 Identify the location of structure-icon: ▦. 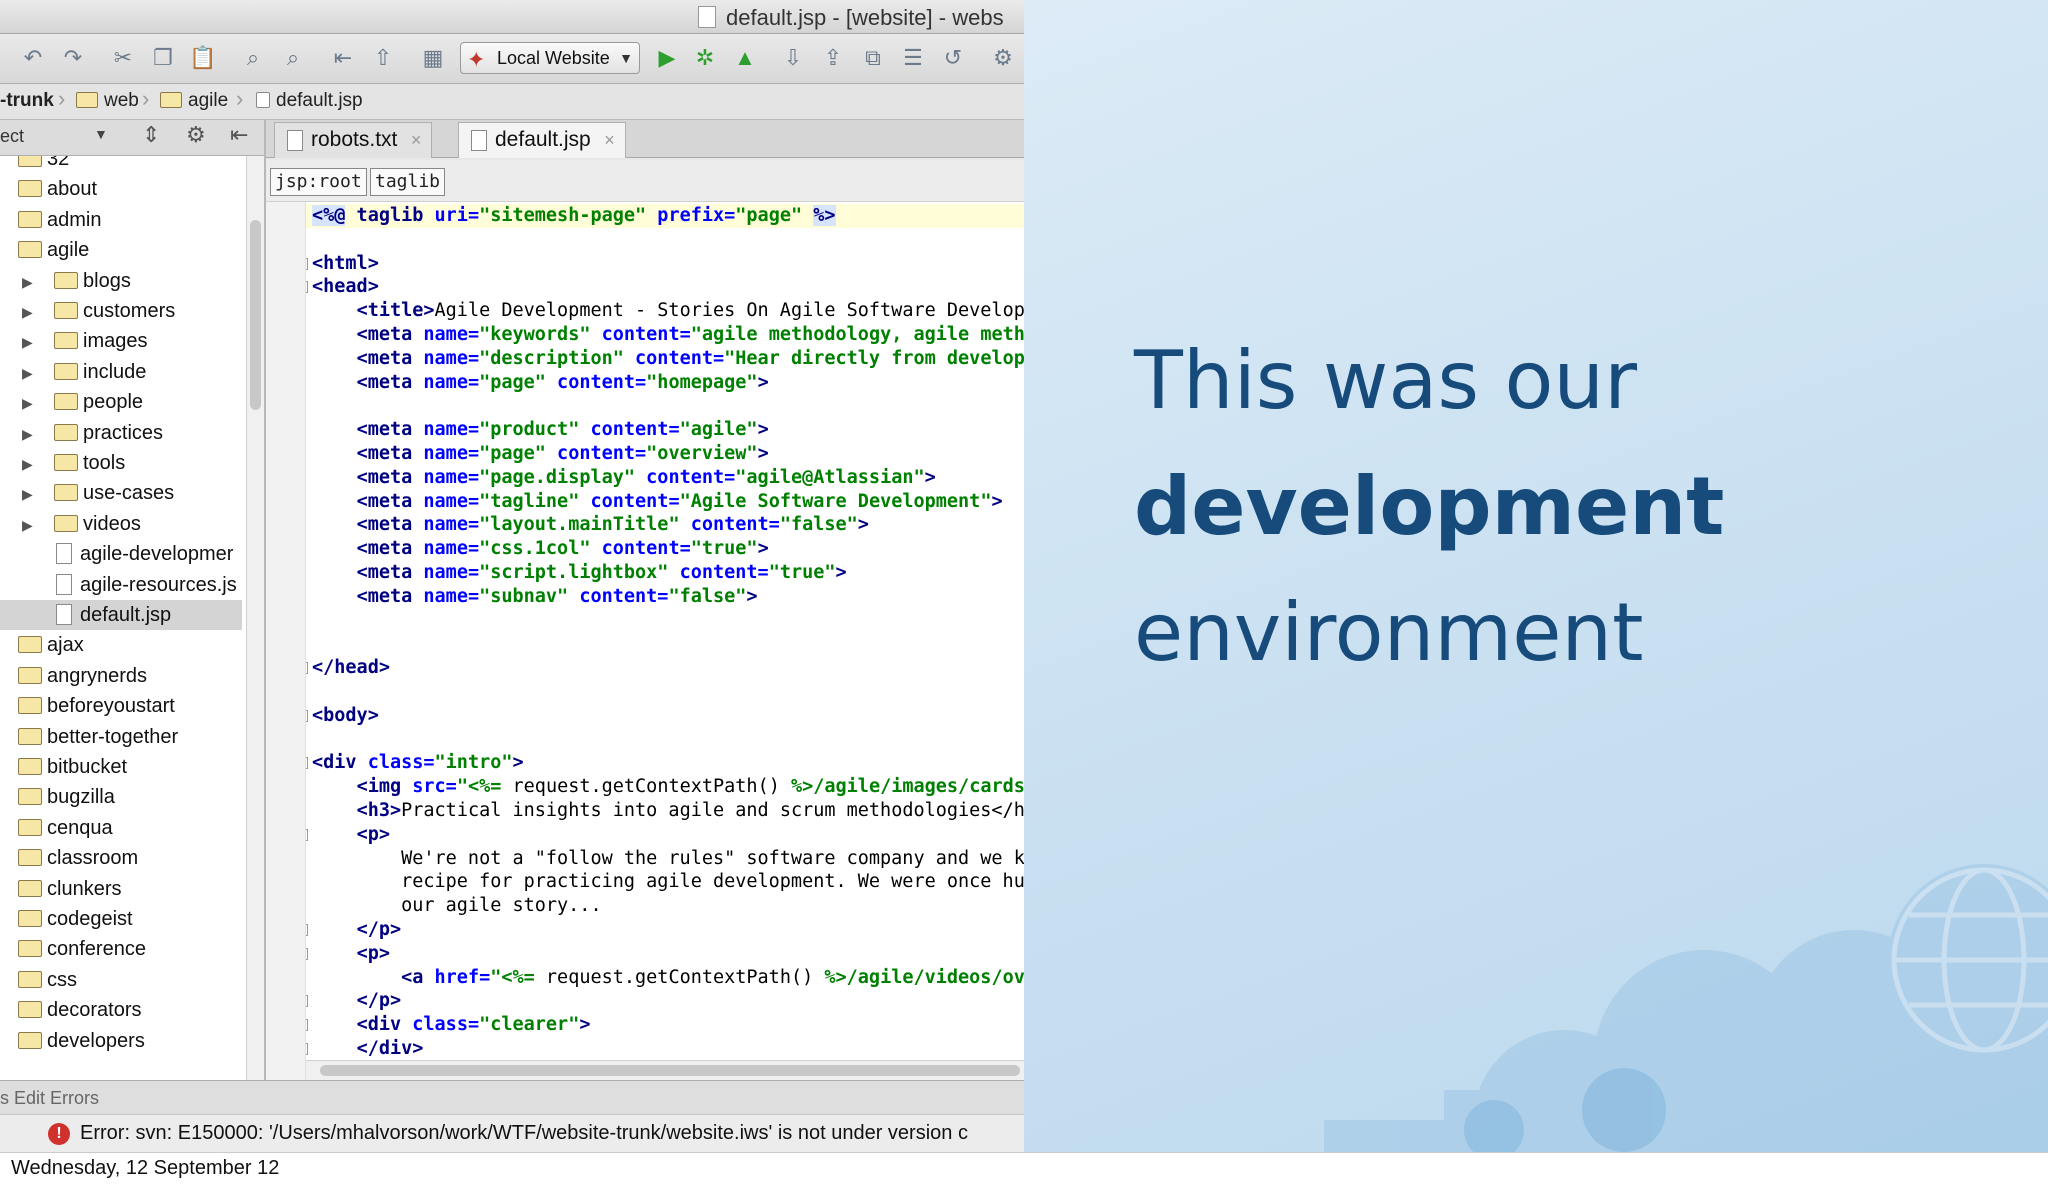
(433, 58).